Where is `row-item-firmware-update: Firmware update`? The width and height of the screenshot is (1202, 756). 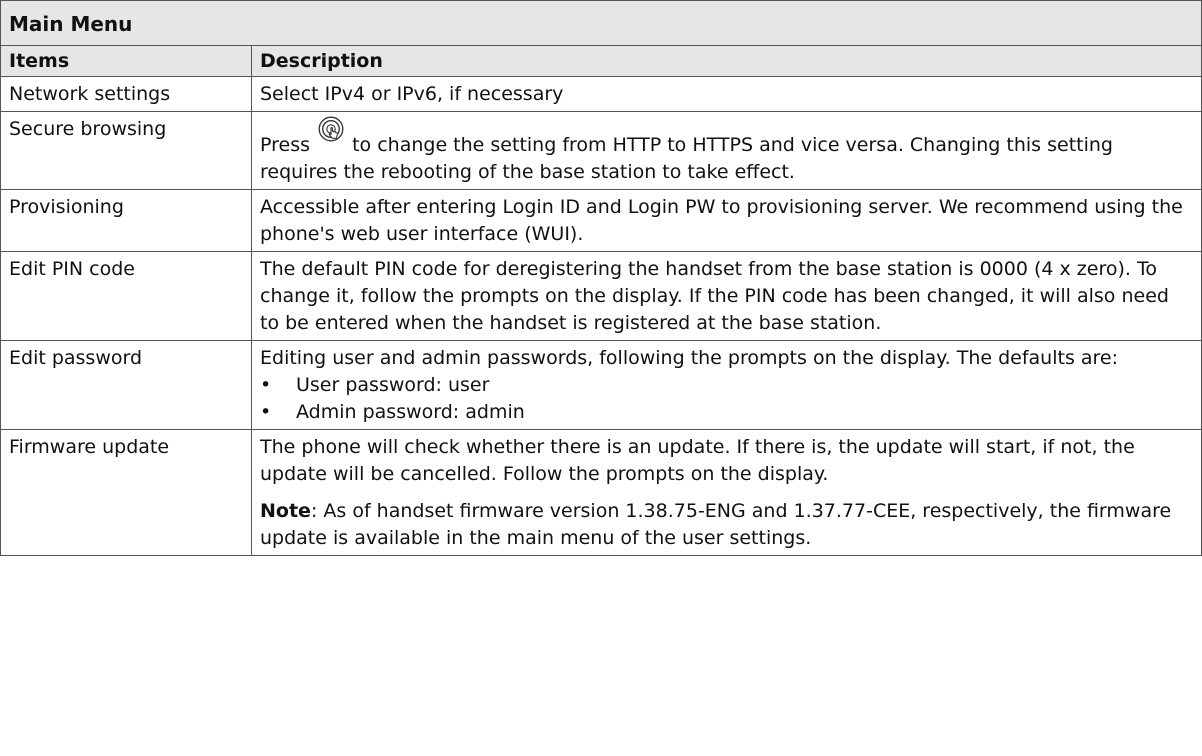
row-item-firmware-update: Firmware update is located at coordinates (126, 492).